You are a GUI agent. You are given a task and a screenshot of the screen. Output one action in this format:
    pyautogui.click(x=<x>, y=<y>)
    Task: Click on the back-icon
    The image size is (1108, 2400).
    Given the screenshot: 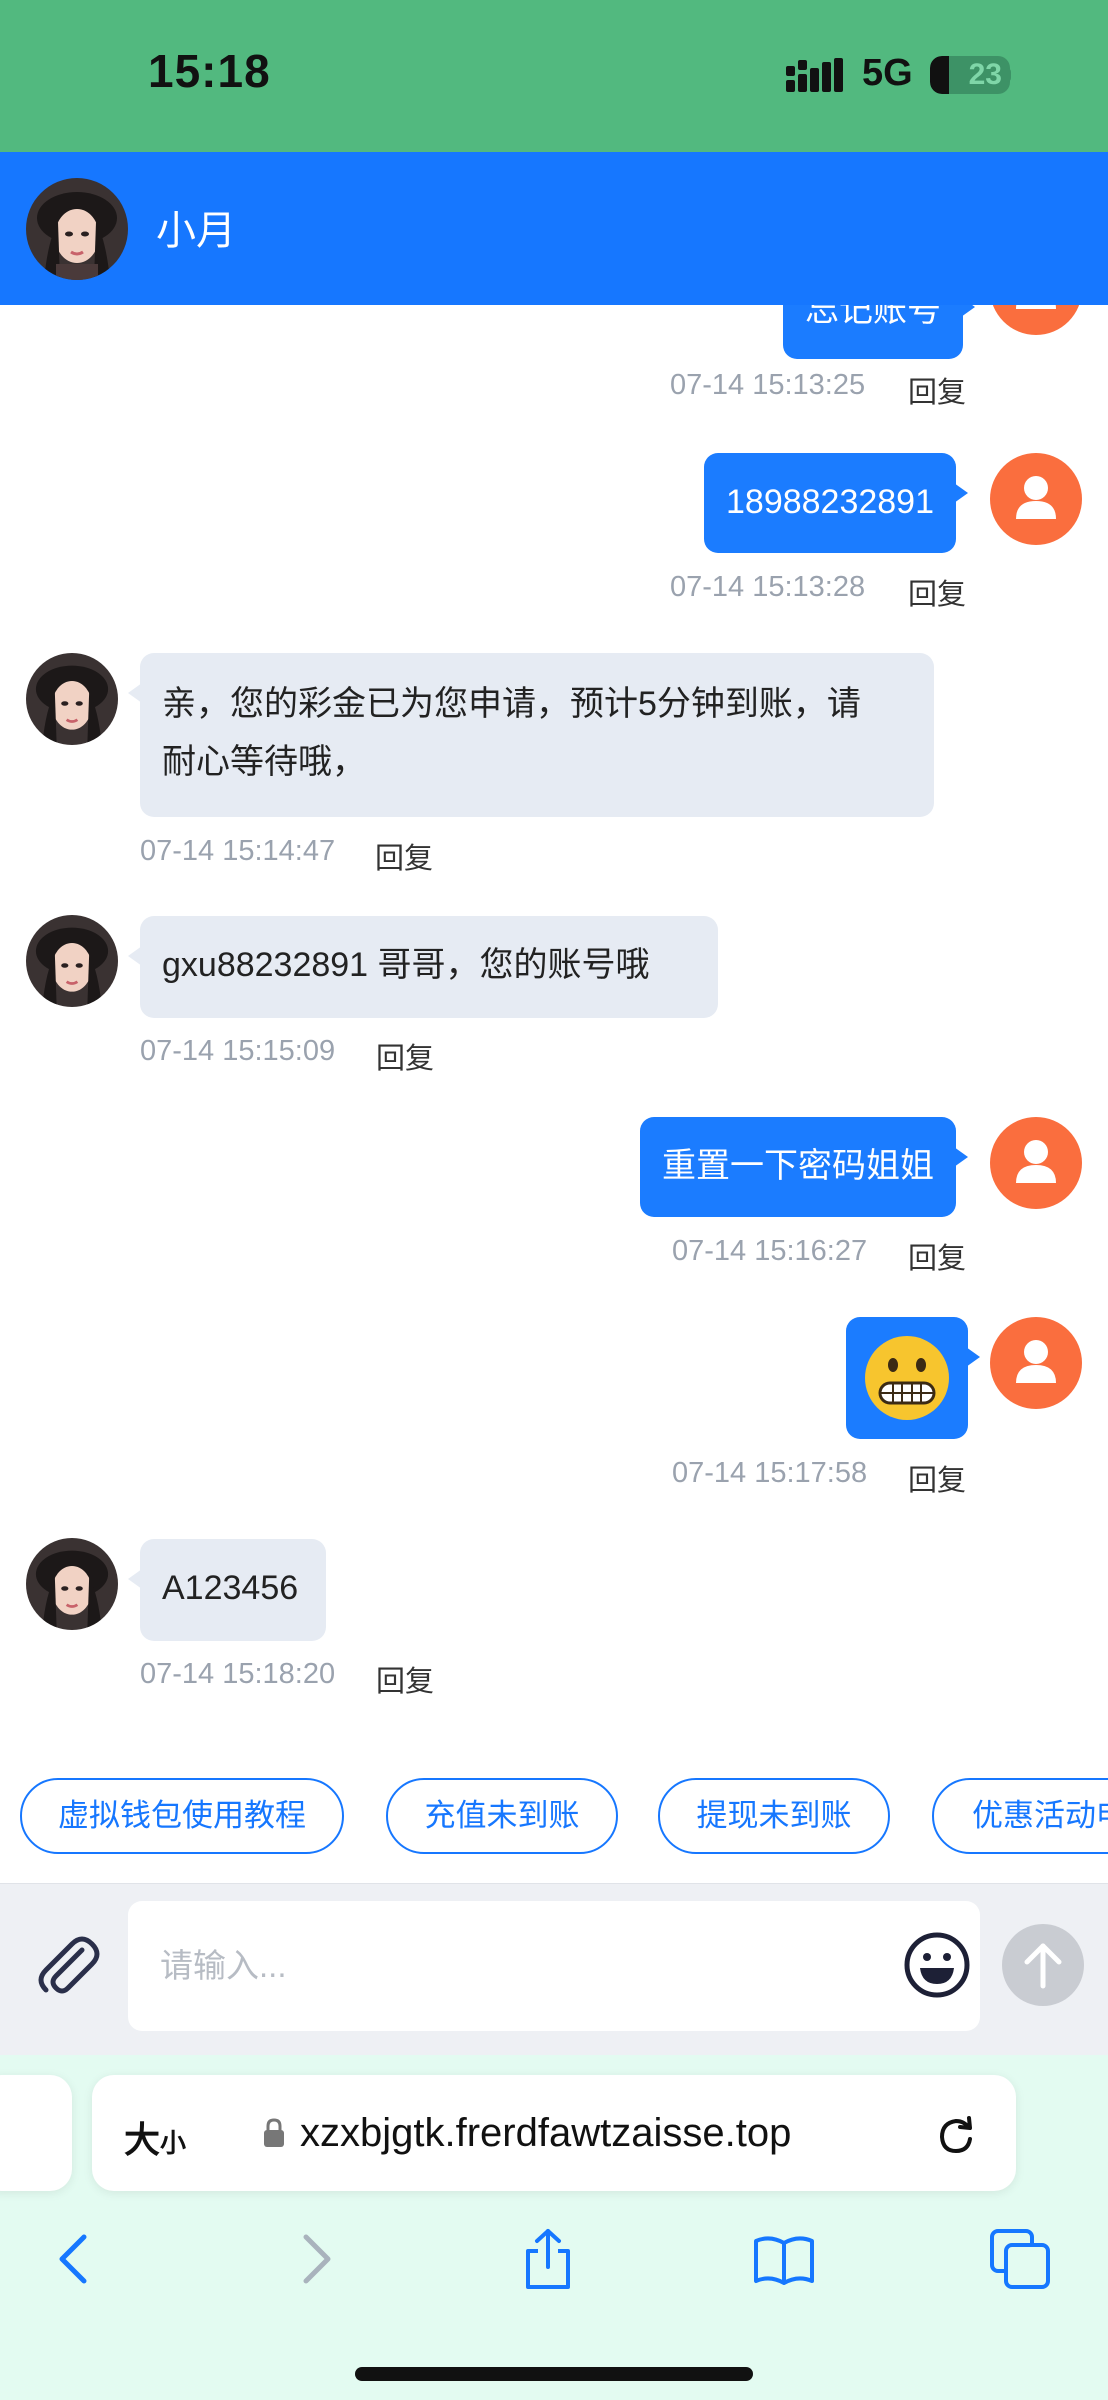 What is the action you would take?
    pyautogui.click(x=76, y=2259)
    